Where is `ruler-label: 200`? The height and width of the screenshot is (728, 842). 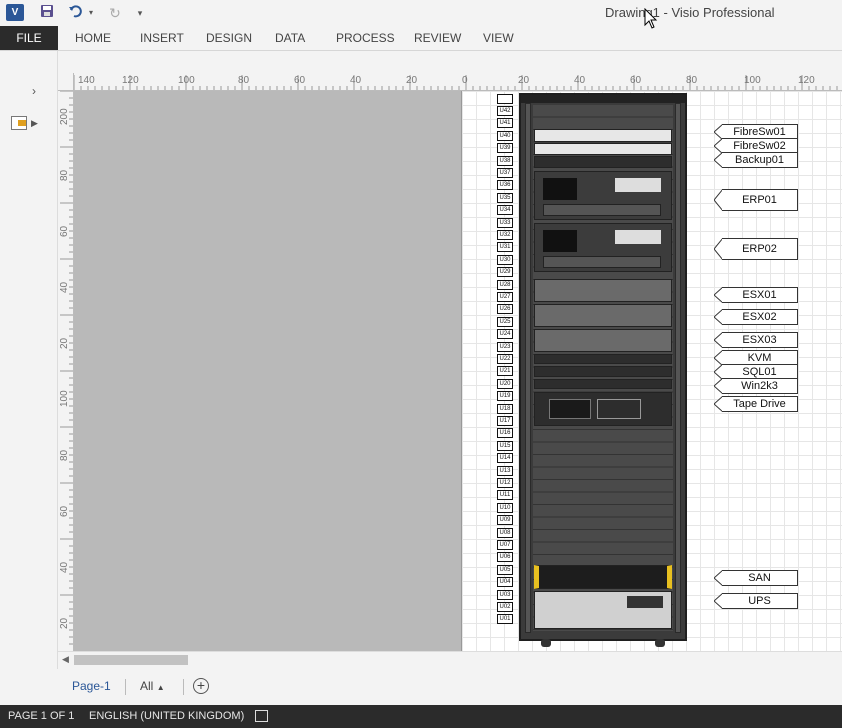 ruler-label: 200 is located at coordinates (64, 116).